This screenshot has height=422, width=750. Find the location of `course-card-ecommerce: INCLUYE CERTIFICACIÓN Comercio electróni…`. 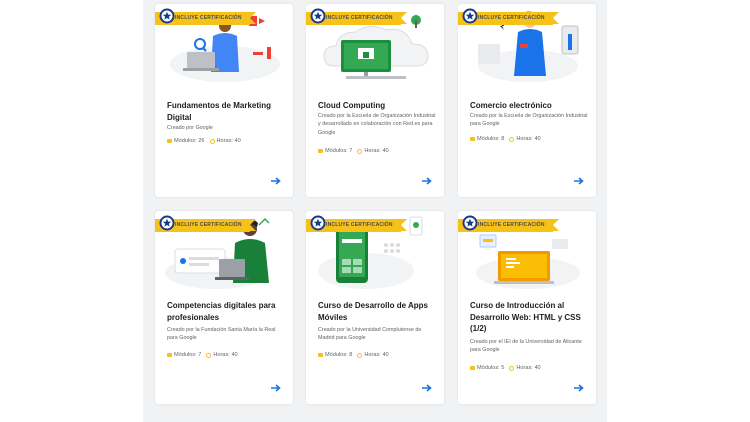

course-card-ecommerce: INCLUYE CERTIFICACIÓN Comercio electróni… is located at coordinates (527, 100).